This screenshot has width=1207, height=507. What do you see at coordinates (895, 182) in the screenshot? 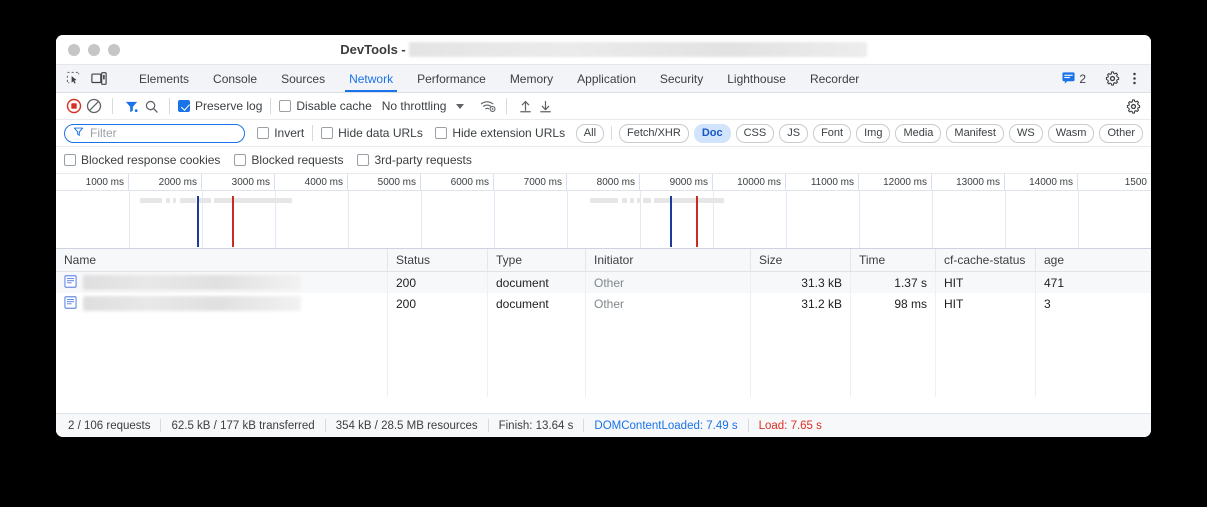
I see `ruler-tick: 12000 ms` at bounding box center [895, 182].